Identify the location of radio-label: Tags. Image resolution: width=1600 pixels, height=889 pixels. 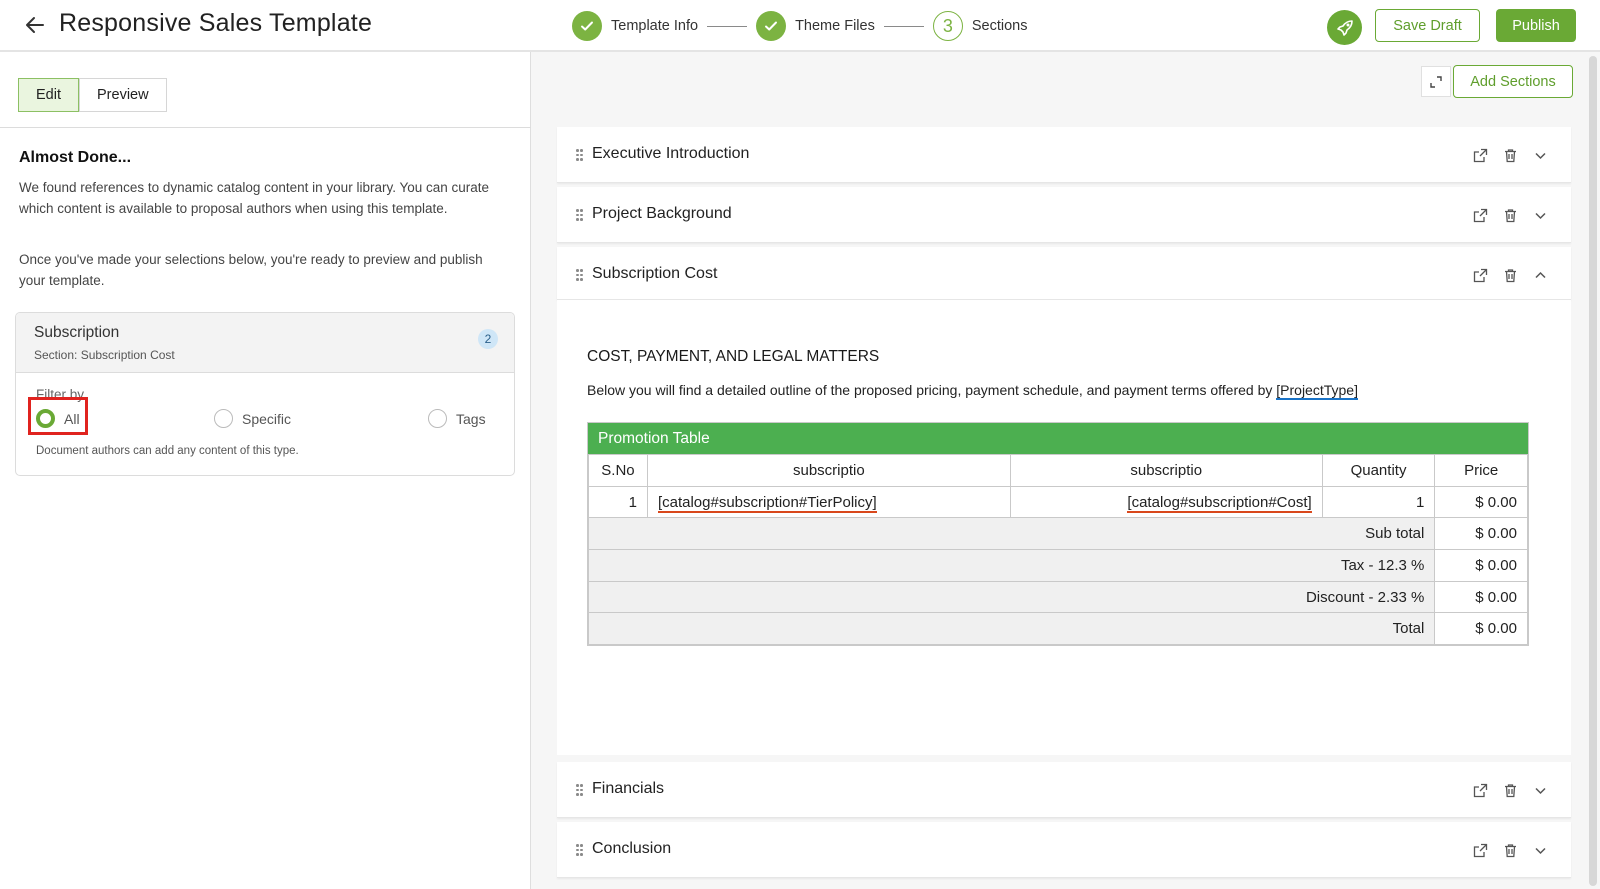
(471, 418).